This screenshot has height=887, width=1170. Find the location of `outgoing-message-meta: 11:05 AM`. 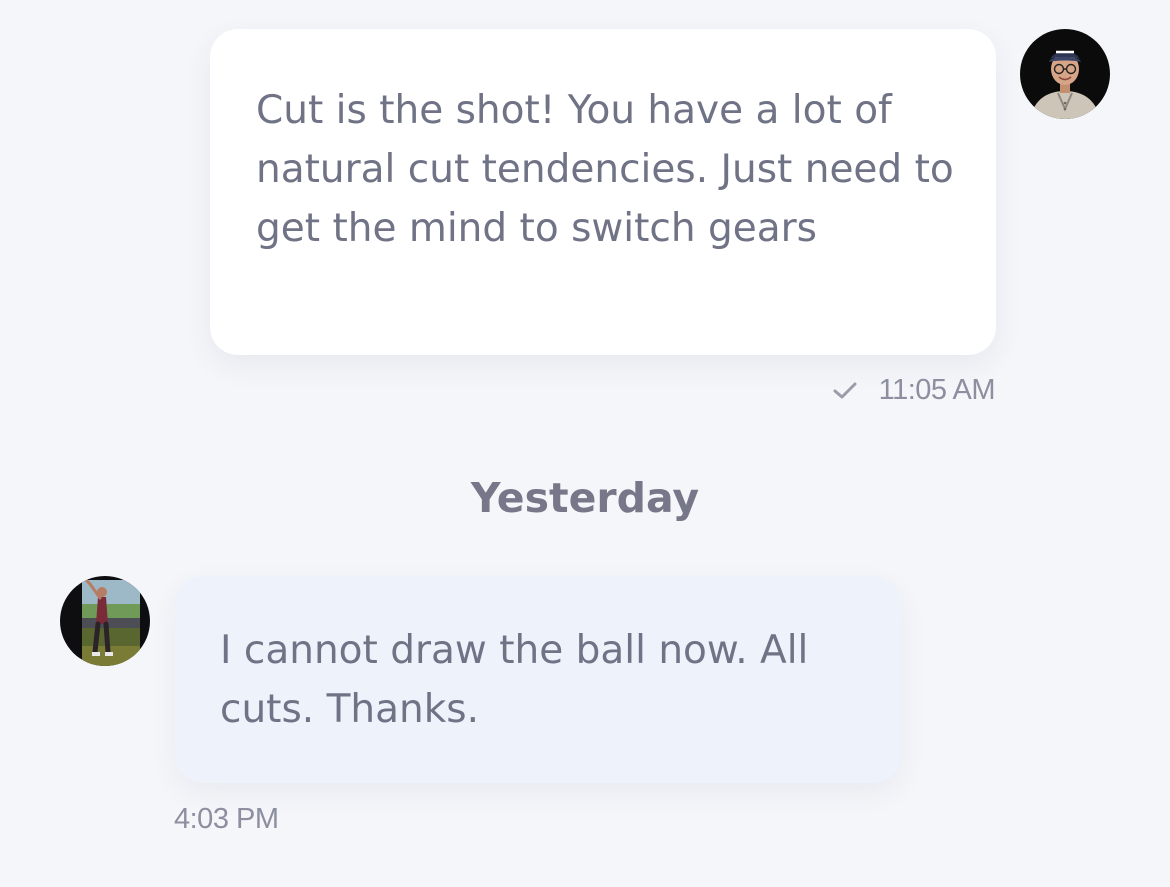

outgoing-message-meta: 11:05 AM is located at coordinates (914, 390).